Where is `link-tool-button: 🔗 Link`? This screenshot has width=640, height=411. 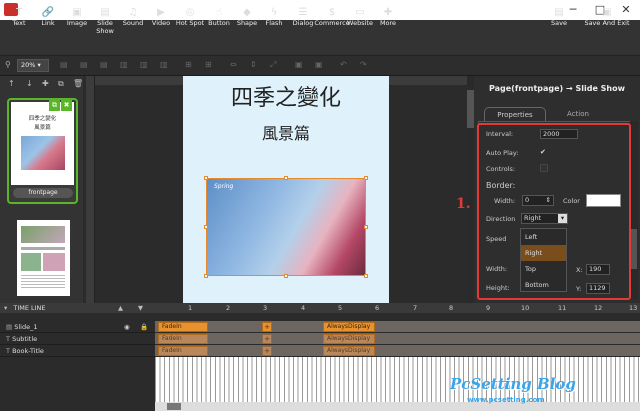
link-tool-button: 🔗 Link is located at coordinates (48, 20).